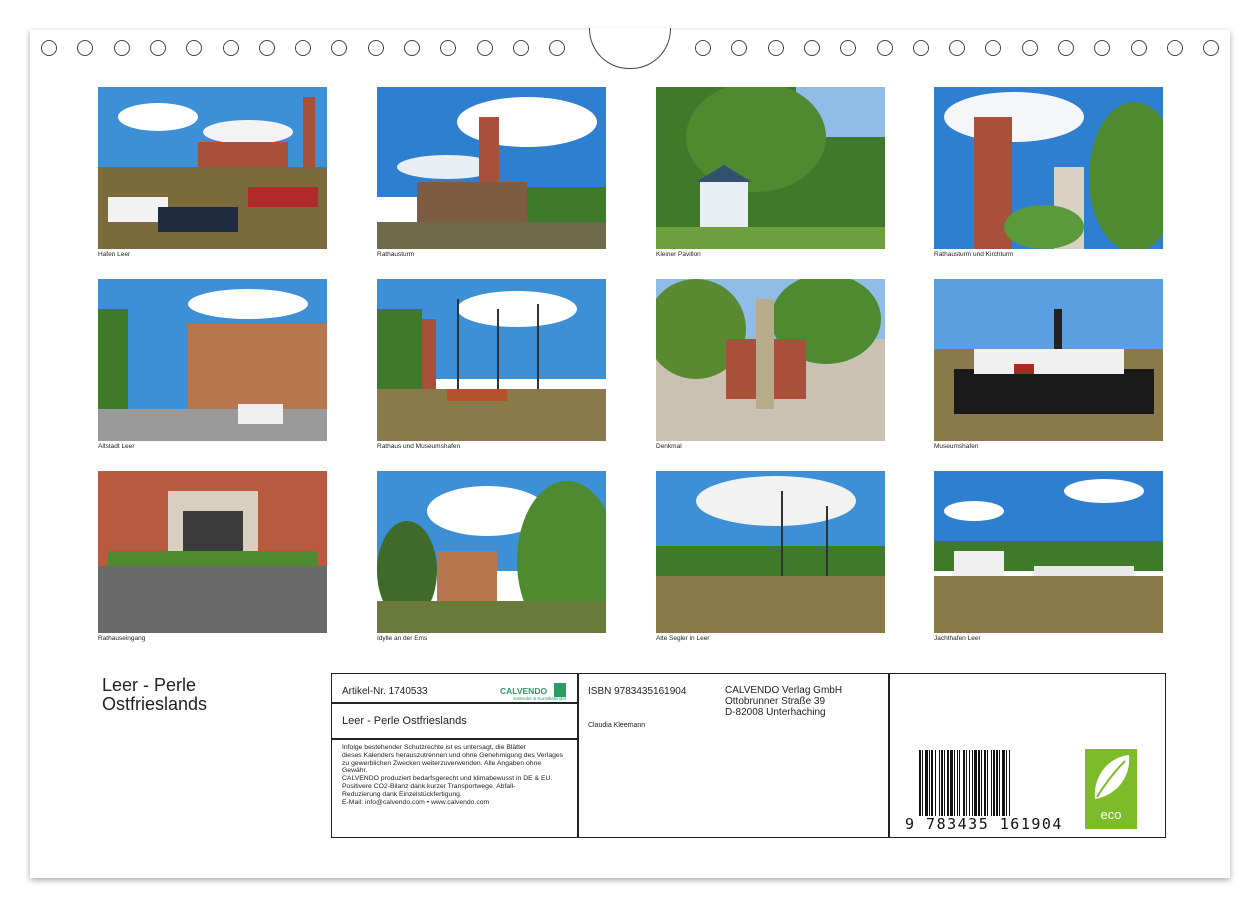 This screenshot has height=908, width=1260. What do you see at coordinates (212, 552) in the screenshot?
I see `photo-rathauseingang` at bounding box center [212, 552].